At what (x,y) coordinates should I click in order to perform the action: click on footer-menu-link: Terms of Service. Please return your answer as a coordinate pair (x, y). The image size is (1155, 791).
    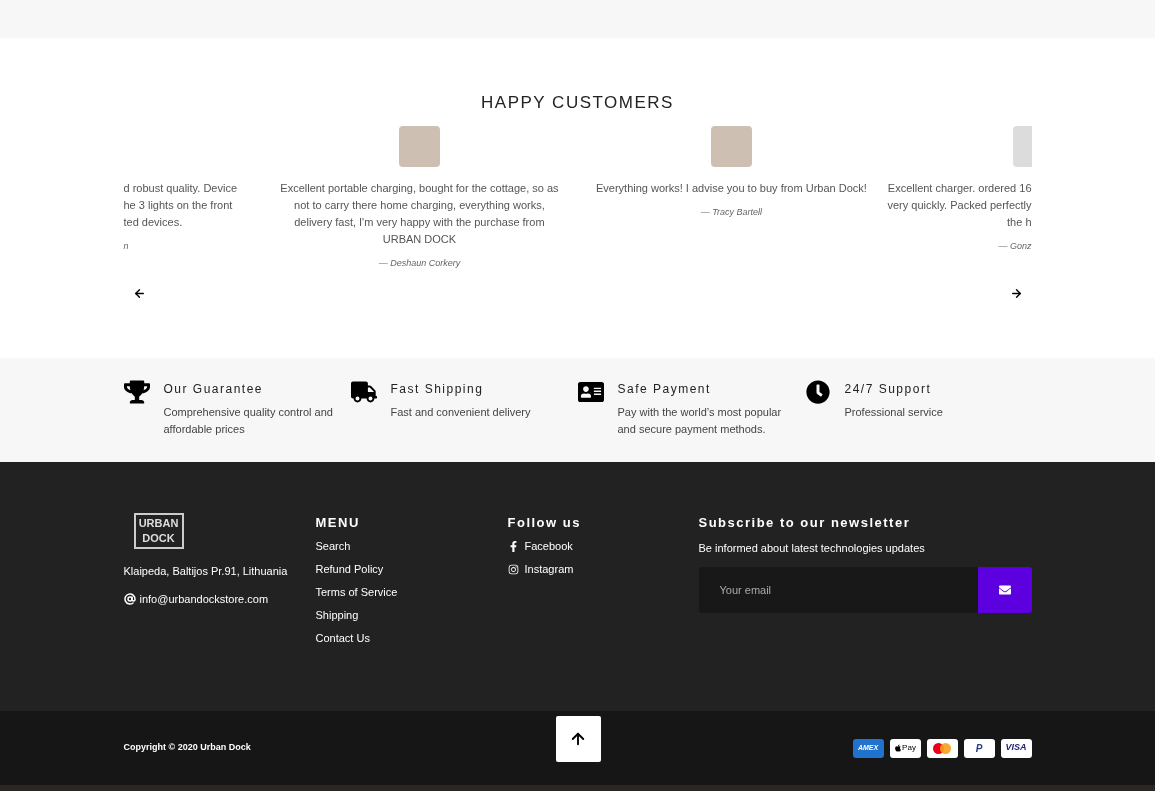
    Looking at the image, I should click on (411, 592).